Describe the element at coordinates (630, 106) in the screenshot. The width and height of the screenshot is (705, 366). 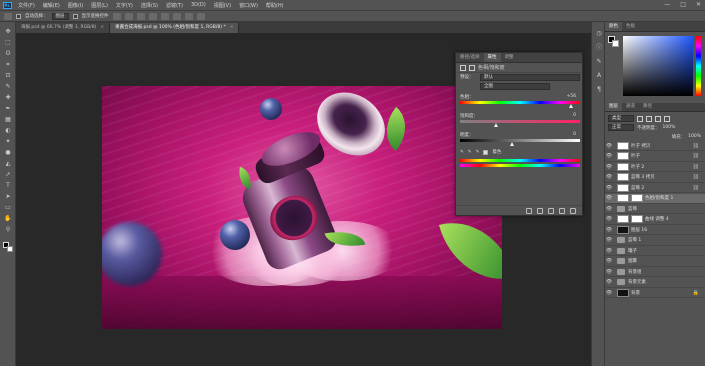
I see `tab-channels: 通道` at that location.